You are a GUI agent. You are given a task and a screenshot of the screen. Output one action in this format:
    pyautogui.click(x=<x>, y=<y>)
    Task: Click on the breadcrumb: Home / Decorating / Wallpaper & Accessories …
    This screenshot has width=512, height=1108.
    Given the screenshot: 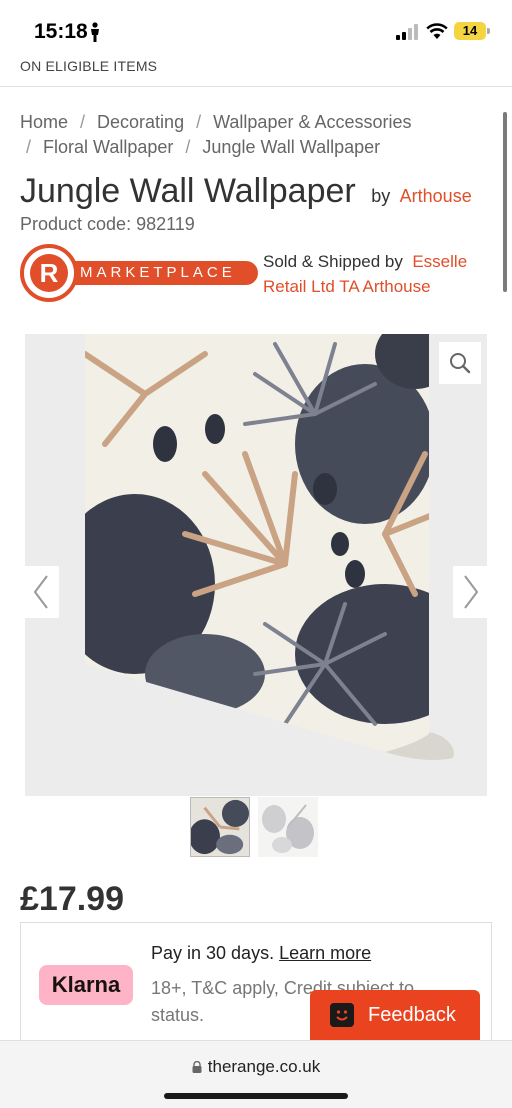 What is the action you would take?
    pyautogui.click(x=250, y=135)
    